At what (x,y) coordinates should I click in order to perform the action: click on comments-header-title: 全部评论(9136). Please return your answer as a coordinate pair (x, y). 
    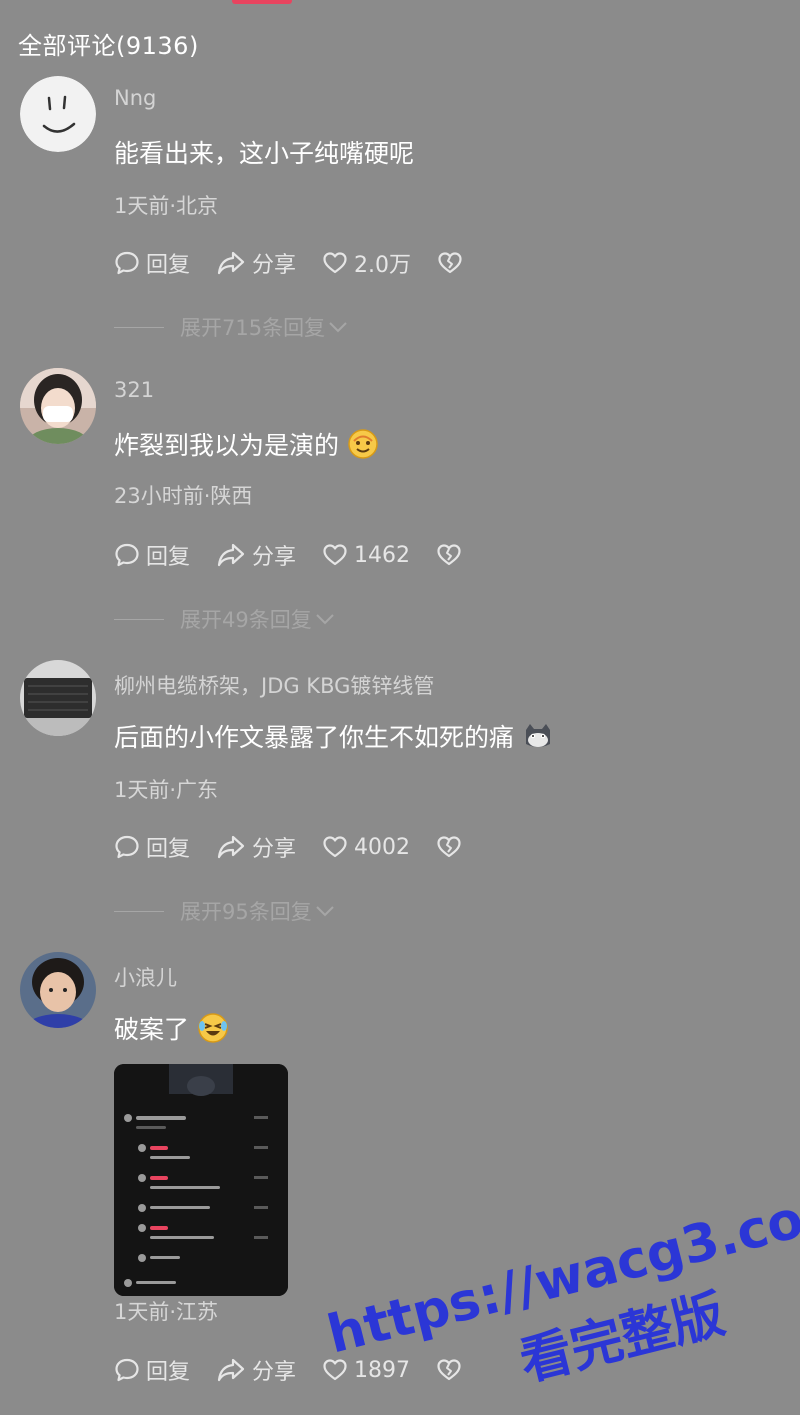
    Looking at the image, I should click on (108, 46).